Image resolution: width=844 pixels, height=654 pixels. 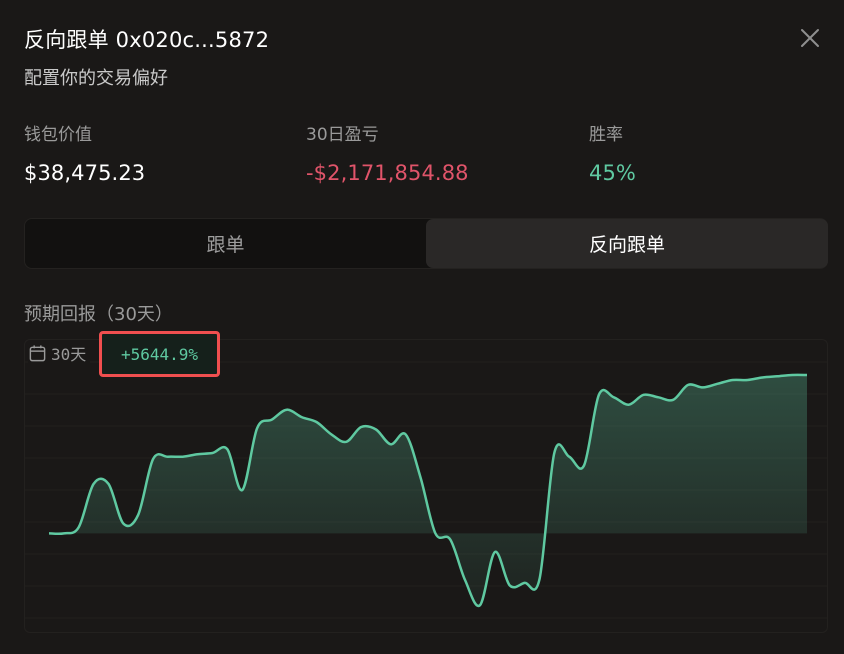 What do you see at coordinates (342, 135) in the screenshot?
I see `pnl-30d-label: 30日盈亏` at bounding box center [342, 135].